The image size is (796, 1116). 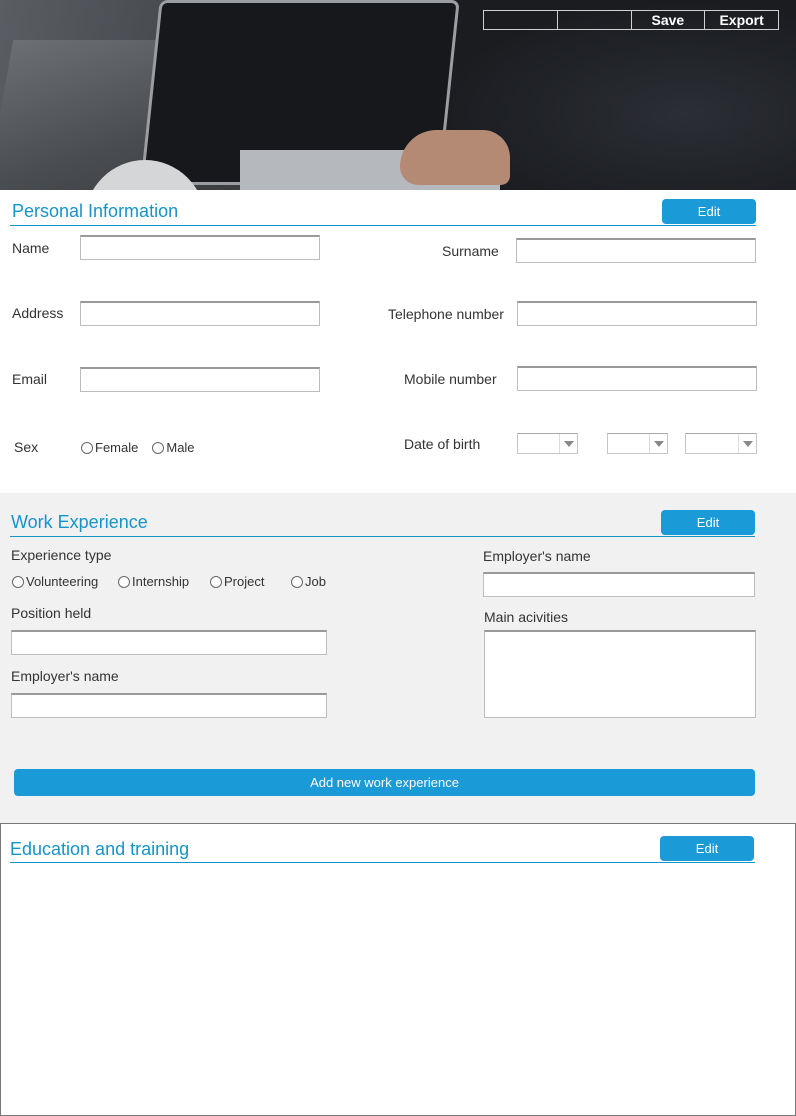 What do you see at coordinates (30, 379) in the screenshot?
I see `email-label: Email` at bounding box center [30, 379].